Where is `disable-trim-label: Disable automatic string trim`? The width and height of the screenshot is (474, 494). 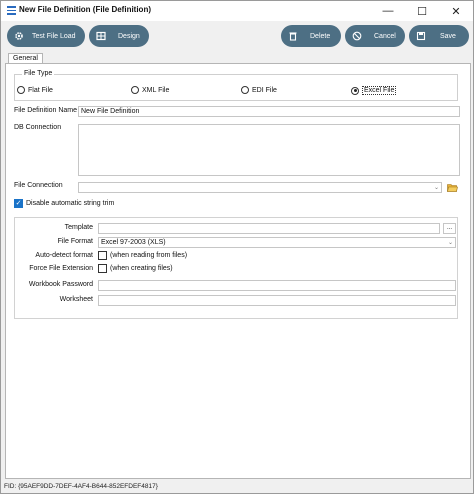 disable-trim-label: Disable automatic string trim is located at coordinates (70, 203).